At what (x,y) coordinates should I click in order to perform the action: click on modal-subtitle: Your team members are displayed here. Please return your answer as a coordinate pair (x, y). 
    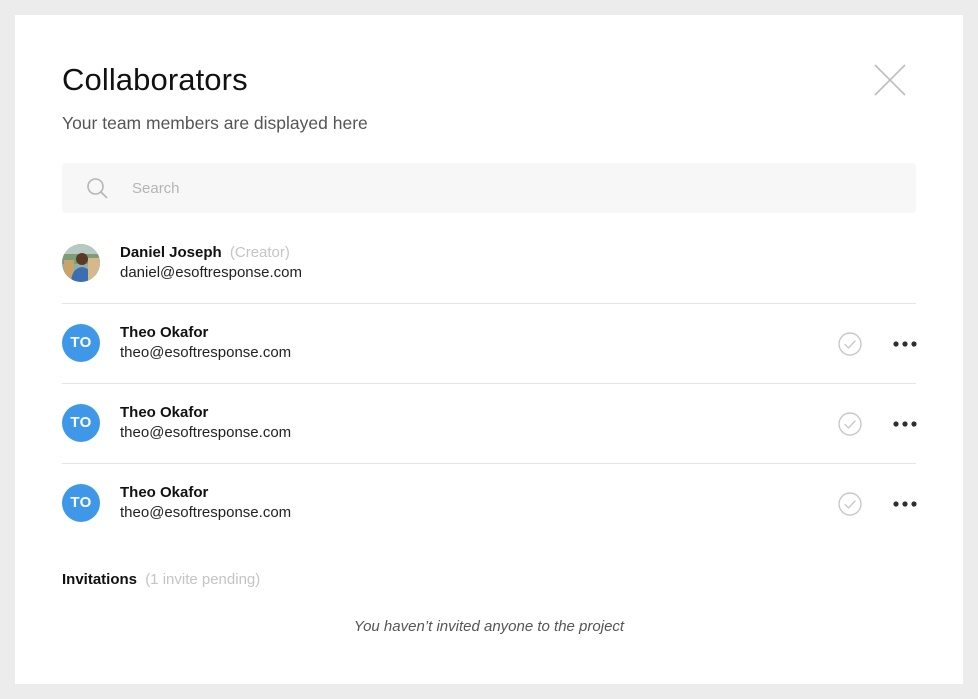
    Looking at the image, I should click on (215, 123).